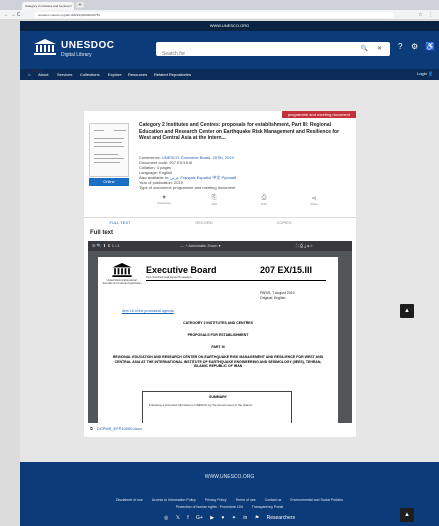 The width and height of the screenshot is (439, 526). What do you see at coordinates (318, 114) in the screenshot?
I see `document-type-badge: programme and meeting document` at bounding box center [318, 114].